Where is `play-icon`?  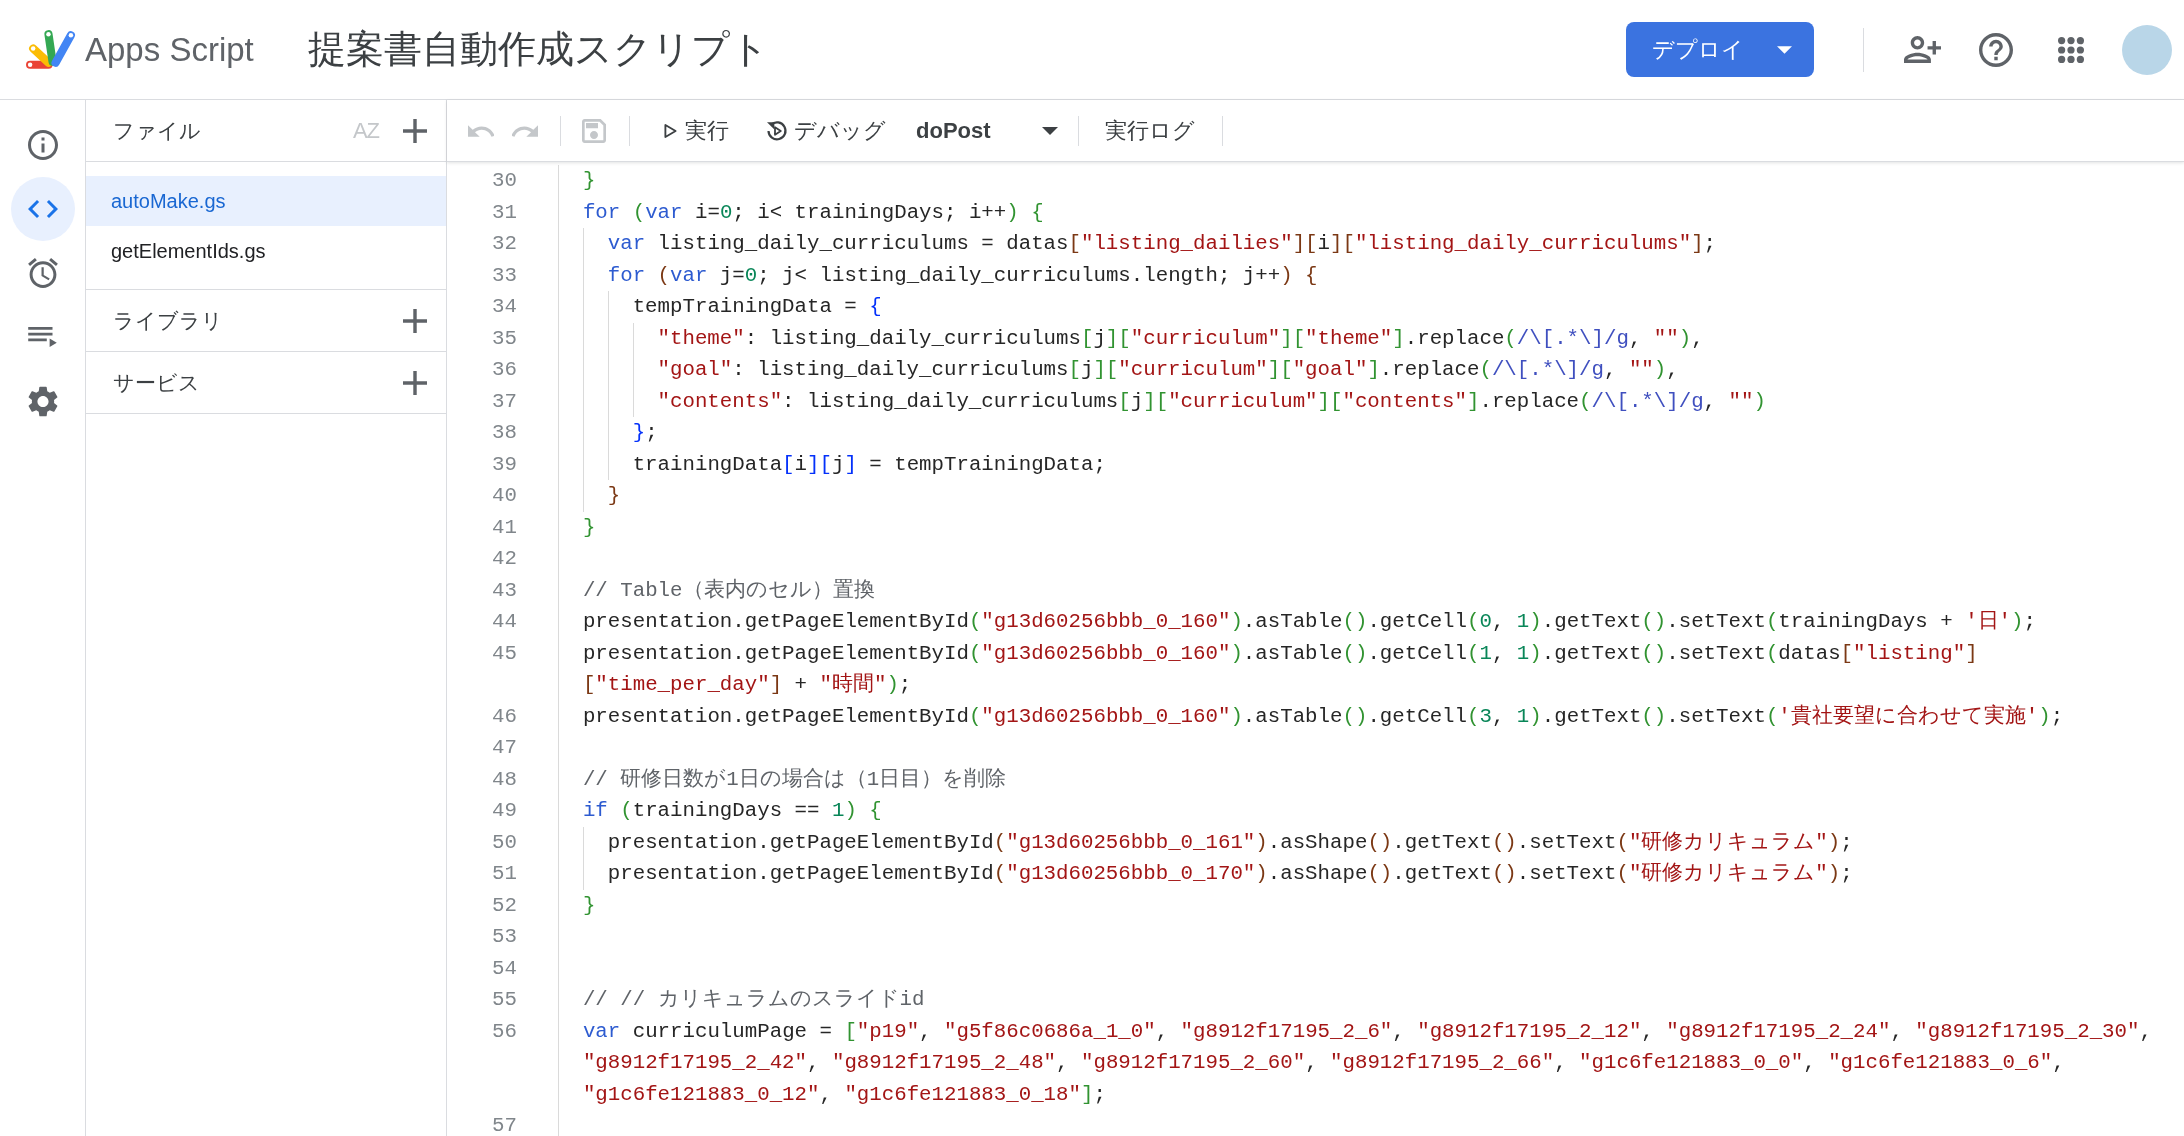
play-icon is located at coordinates (670, 130).